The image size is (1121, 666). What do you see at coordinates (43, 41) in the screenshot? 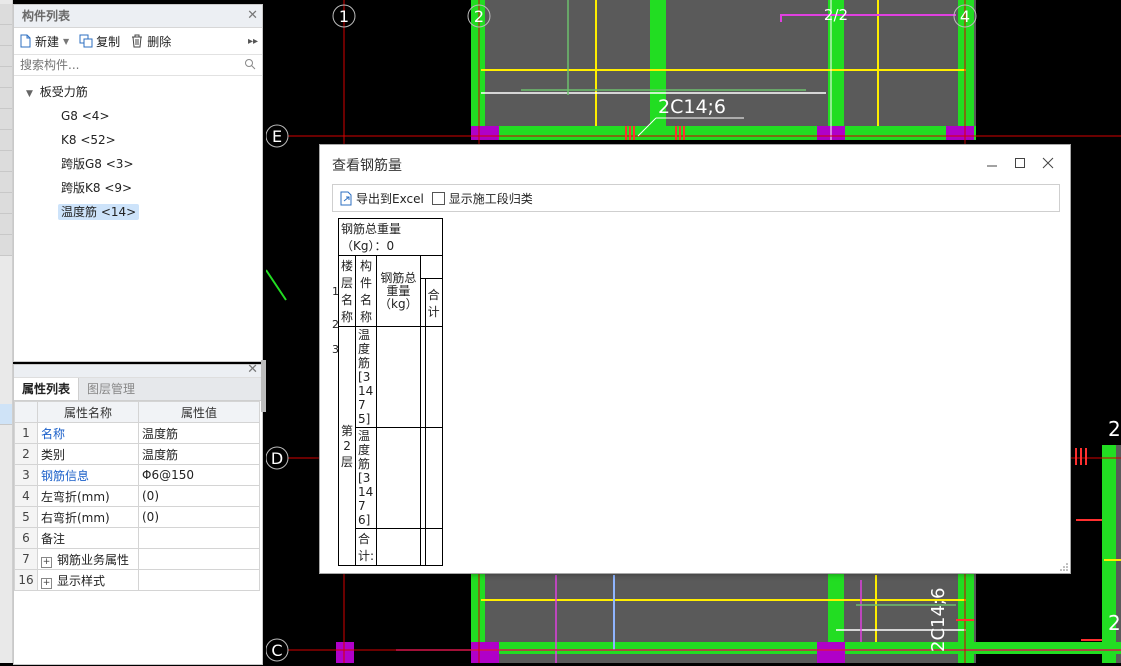
I see `new-button: 新建 ▼` at bounding box center [43, 41].